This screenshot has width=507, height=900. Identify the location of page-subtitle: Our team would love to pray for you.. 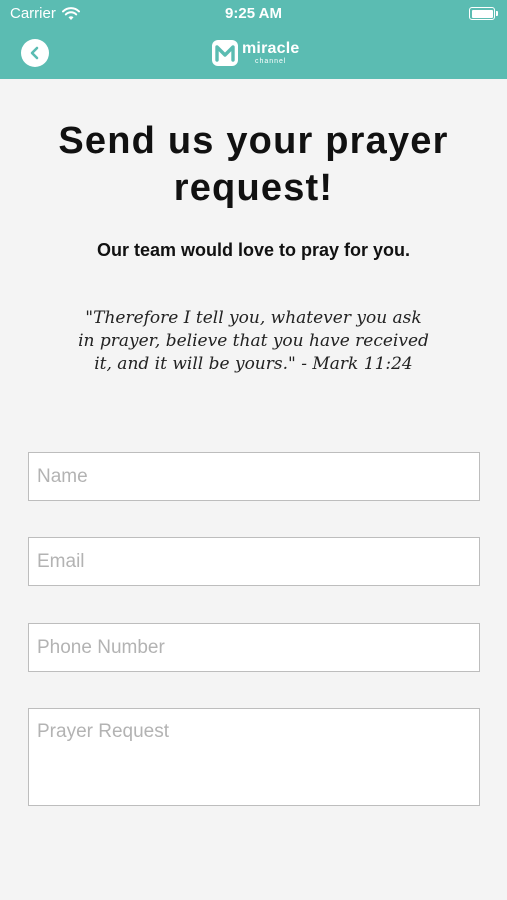
(253, 250).